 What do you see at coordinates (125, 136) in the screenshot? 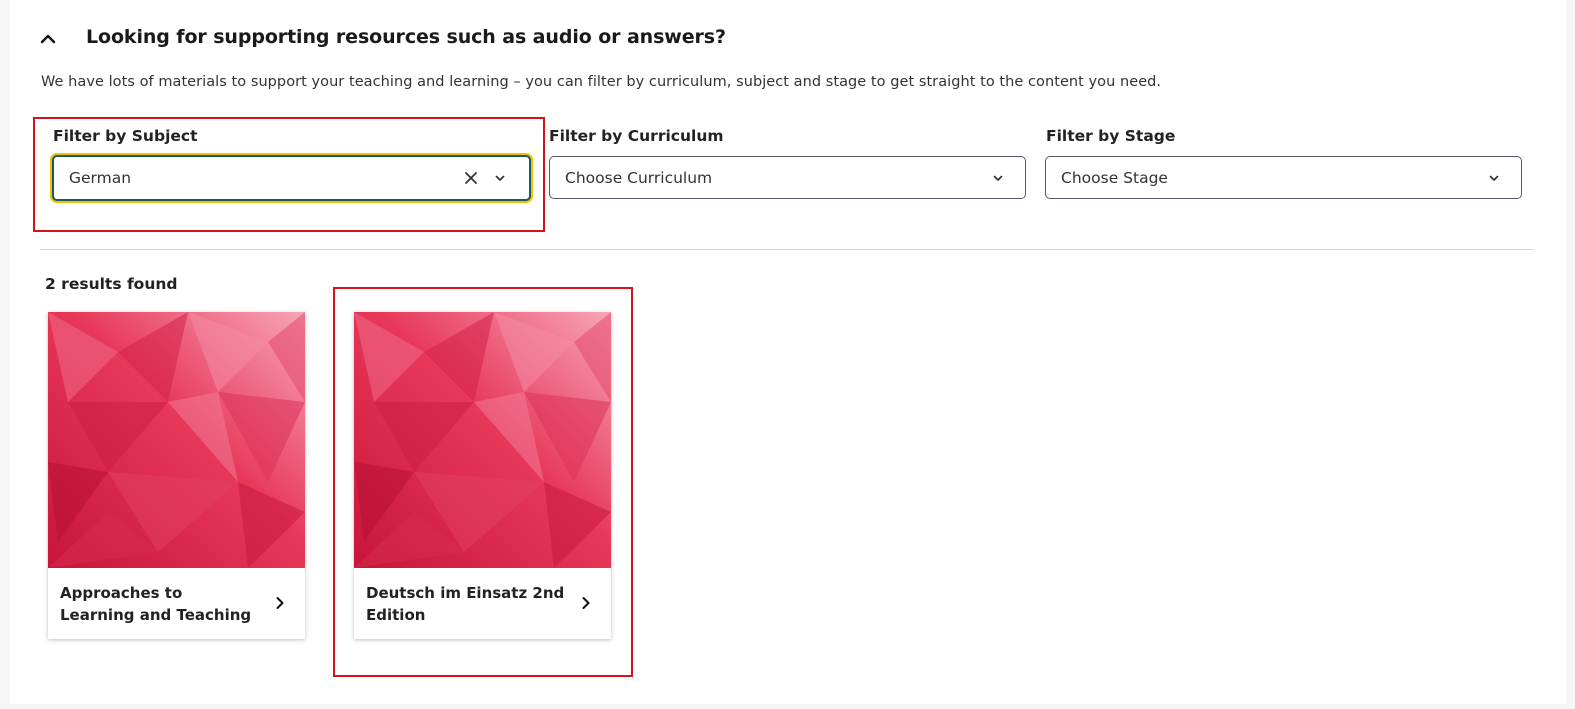
I see `subject-filter-label: Filter by Subject` at bounding box center [125, 136].